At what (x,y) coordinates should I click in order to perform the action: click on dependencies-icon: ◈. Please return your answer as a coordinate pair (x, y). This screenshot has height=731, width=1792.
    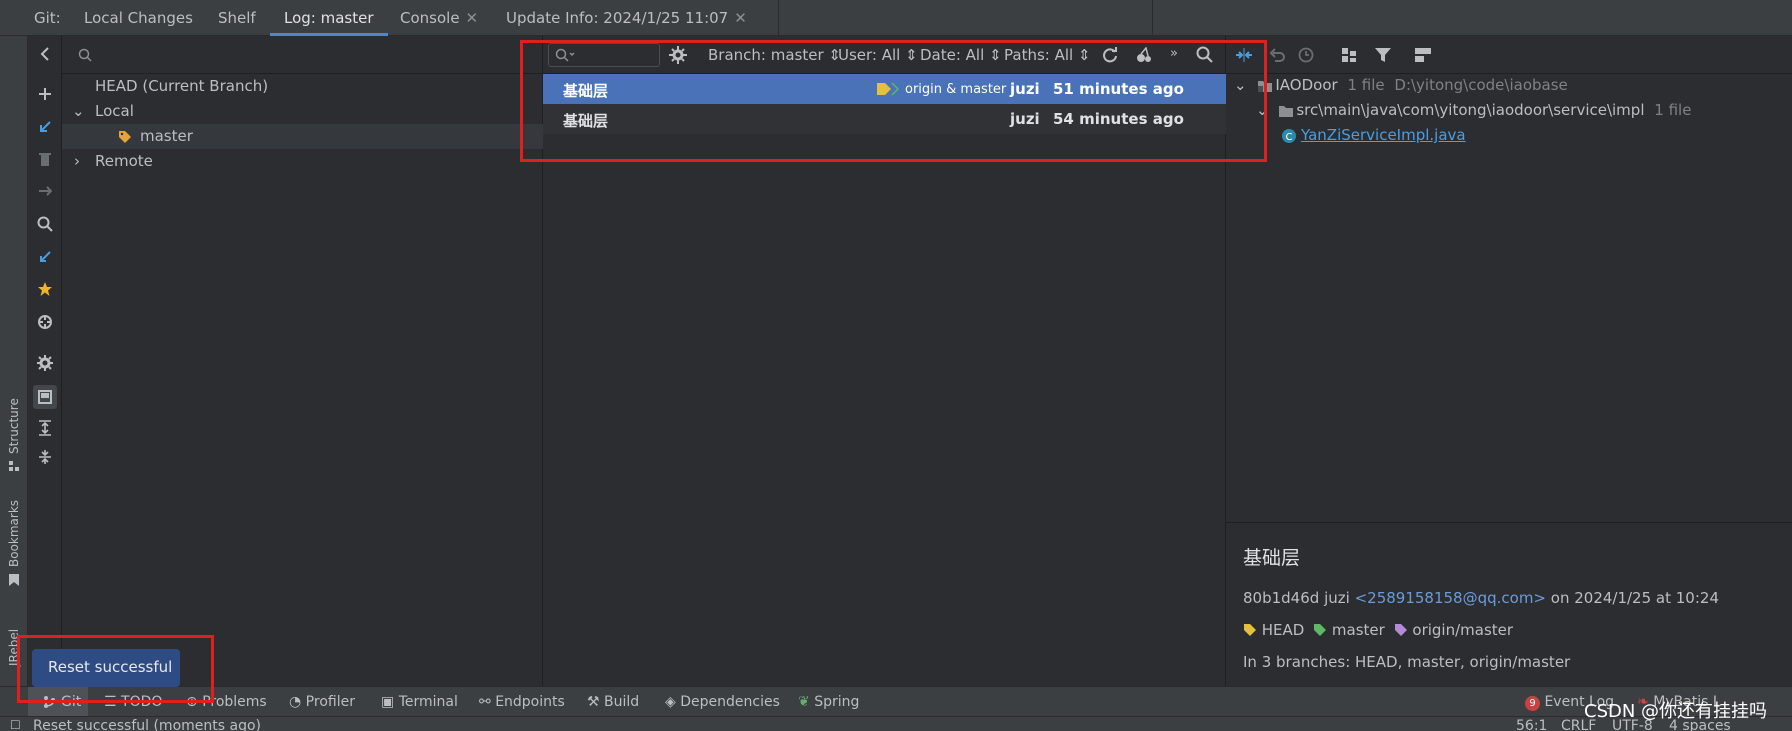
    Looking at the image, I should click on (670, 702).